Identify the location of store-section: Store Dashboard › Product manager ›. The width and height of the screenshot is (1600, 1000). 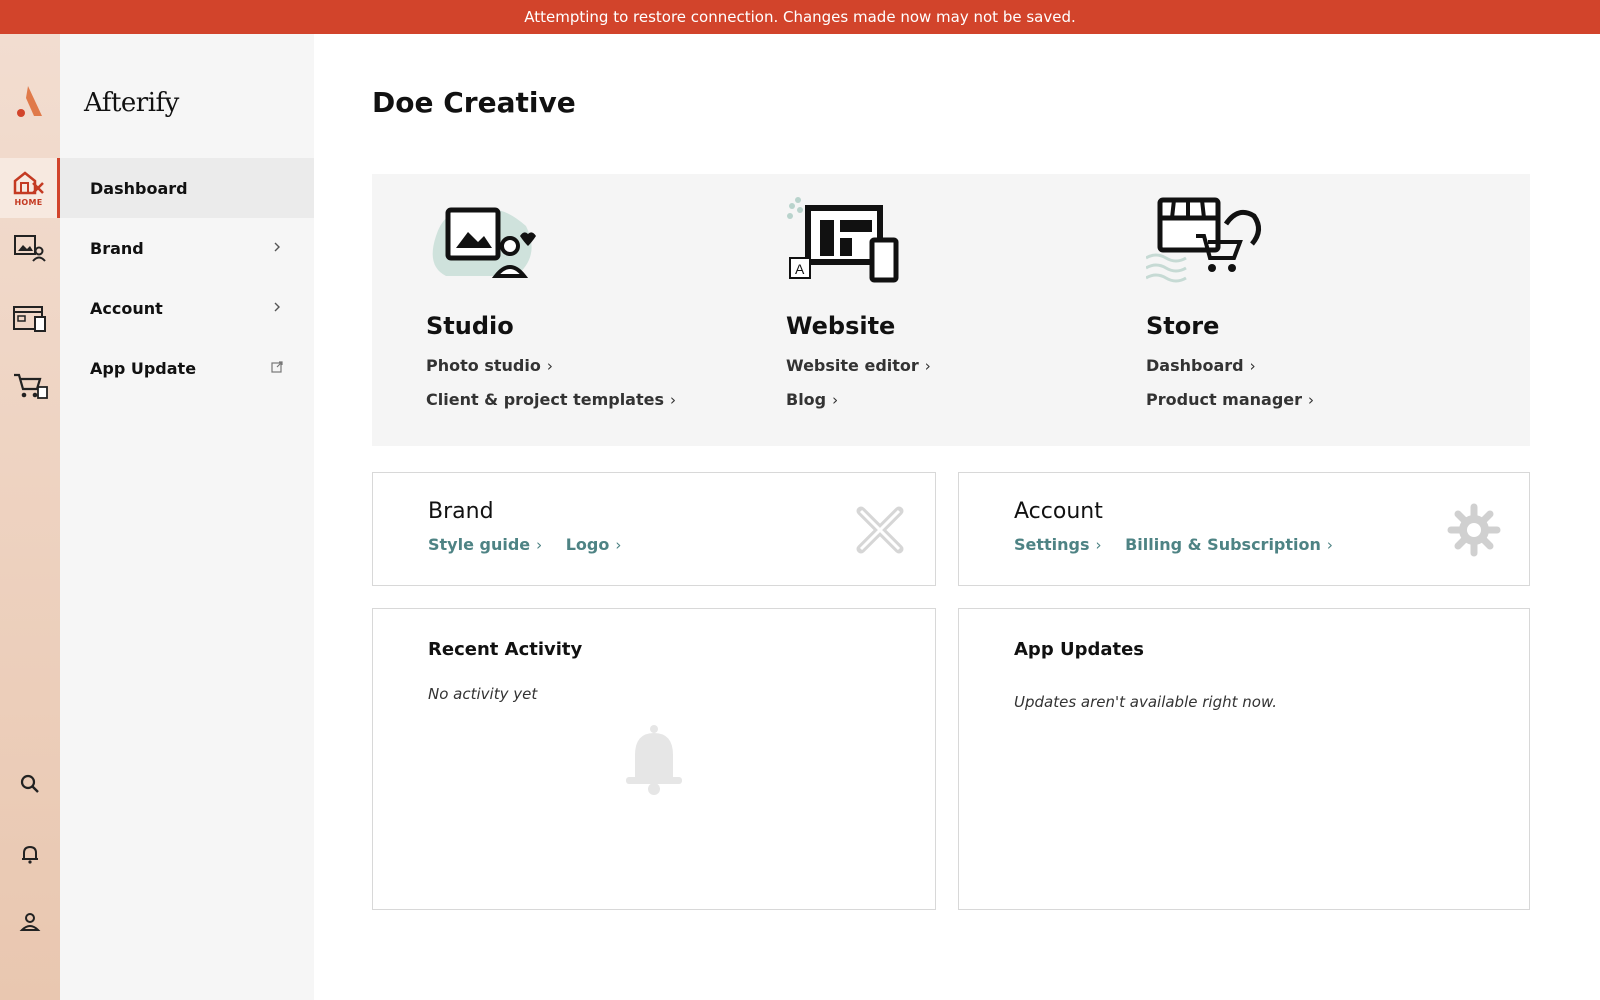
(1326, 310).